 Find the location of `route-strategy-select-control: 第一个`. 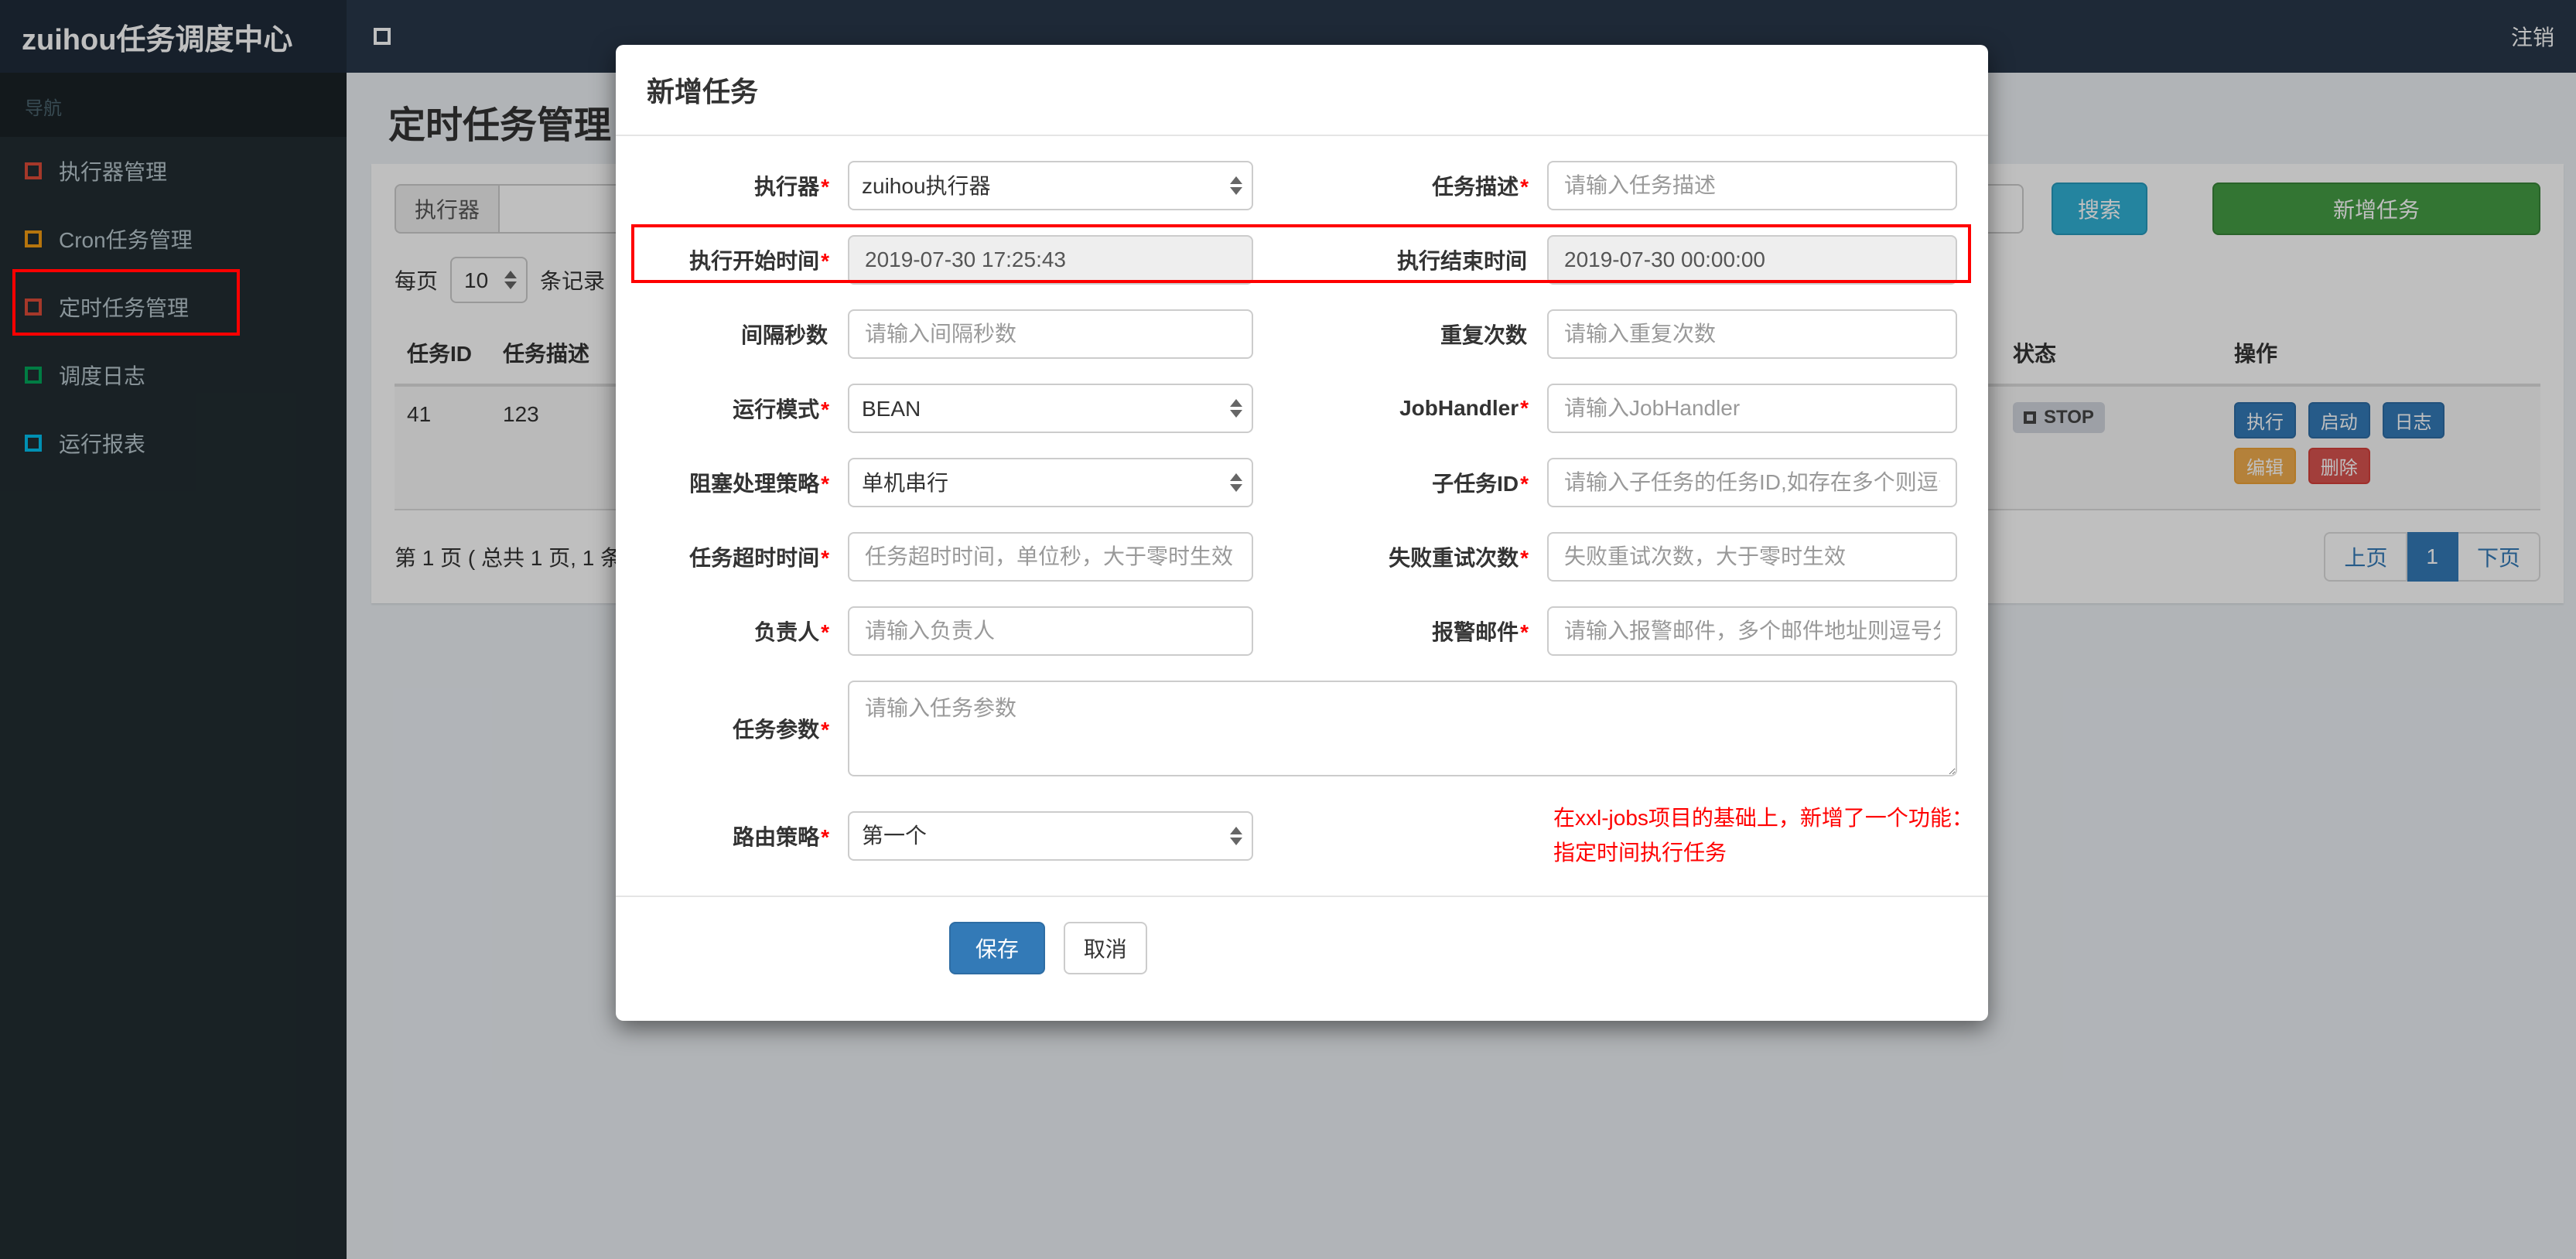

route-strategy-select-control: 第一个 is located at coordinates (1050, 836).